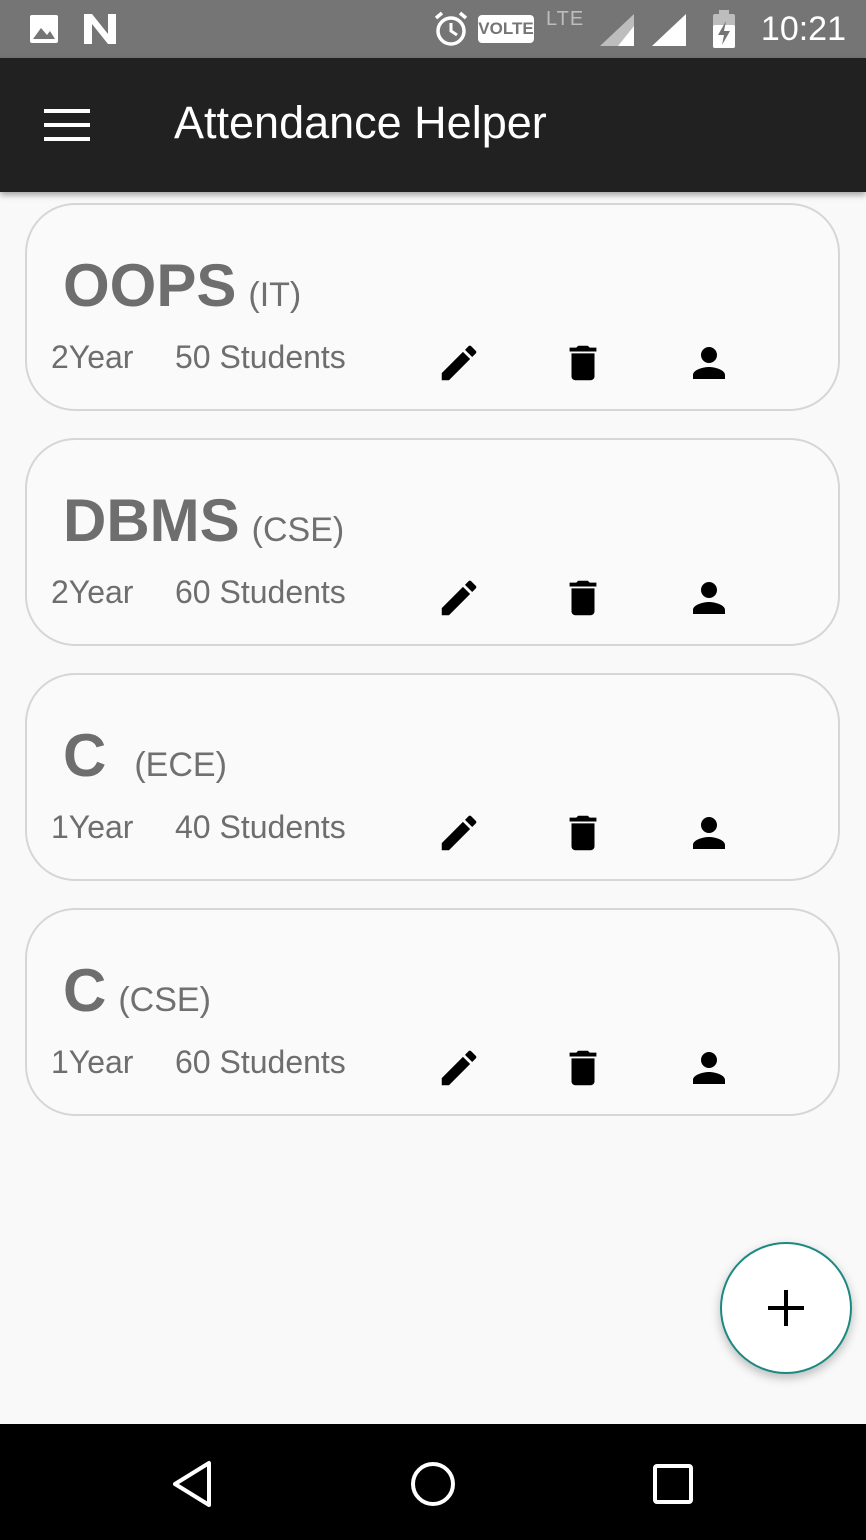 The height and width of the screenshot is (1540, 866). I want to click on students-count: 50 Students, so click(260, 357).